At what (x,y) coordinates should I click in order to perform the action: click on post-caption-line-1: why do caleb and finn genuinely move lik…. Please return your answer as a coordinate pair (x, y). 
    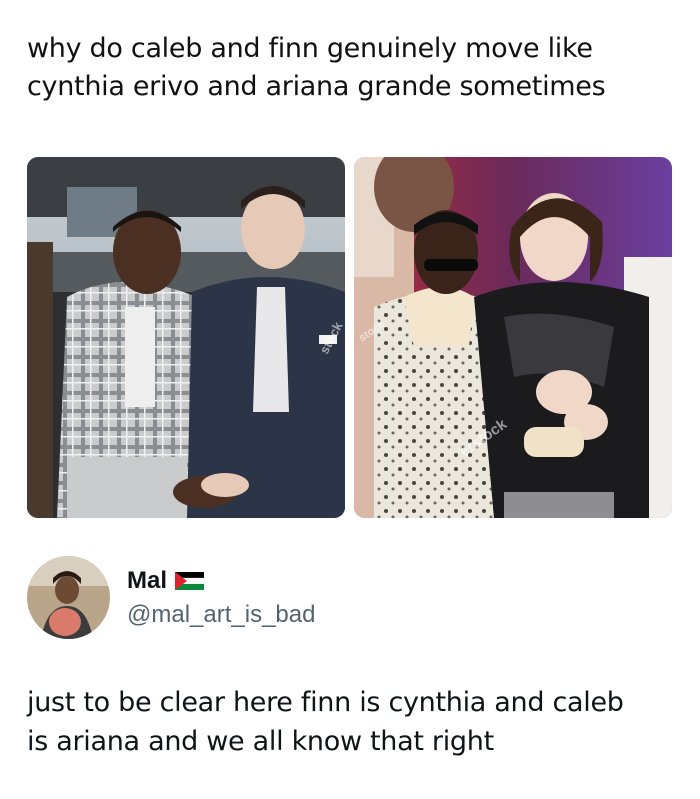
    Looking at the image, I should click on (310, 48).